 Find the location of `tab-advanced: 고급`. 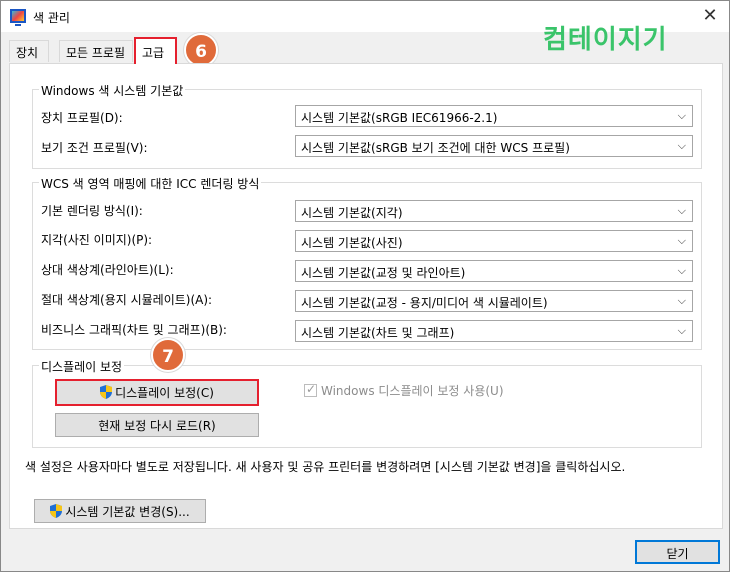

tab-advanced: 고급 is located at coordinates (155, 50).